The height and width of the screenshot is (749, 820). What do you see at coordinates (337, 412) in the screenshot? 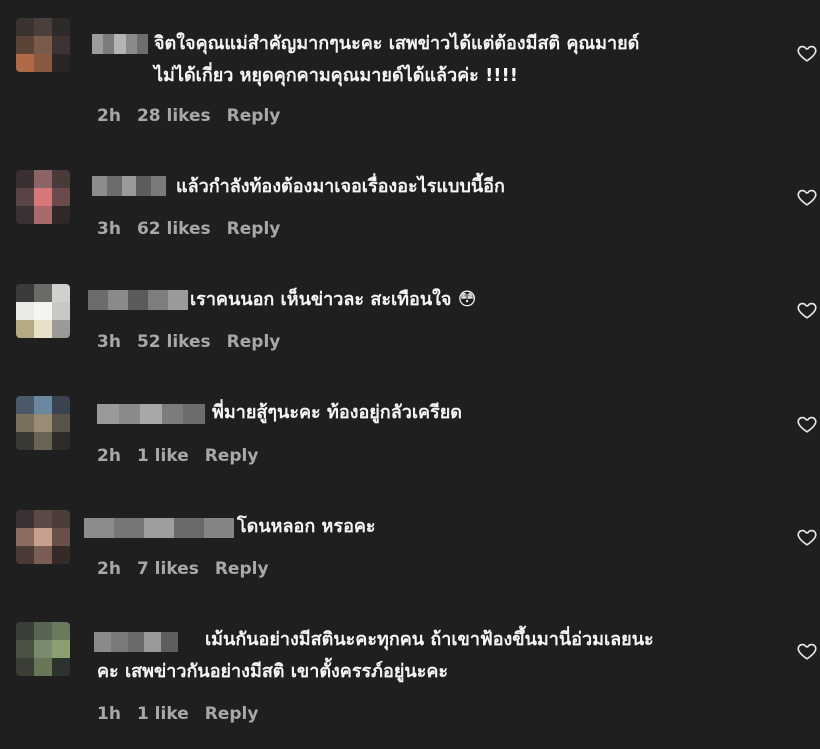
I see `comment-text: พี่มายสู้ๆนะคะ ท้องอยู่กลัวเครียด` at bounding box center [337, 412].